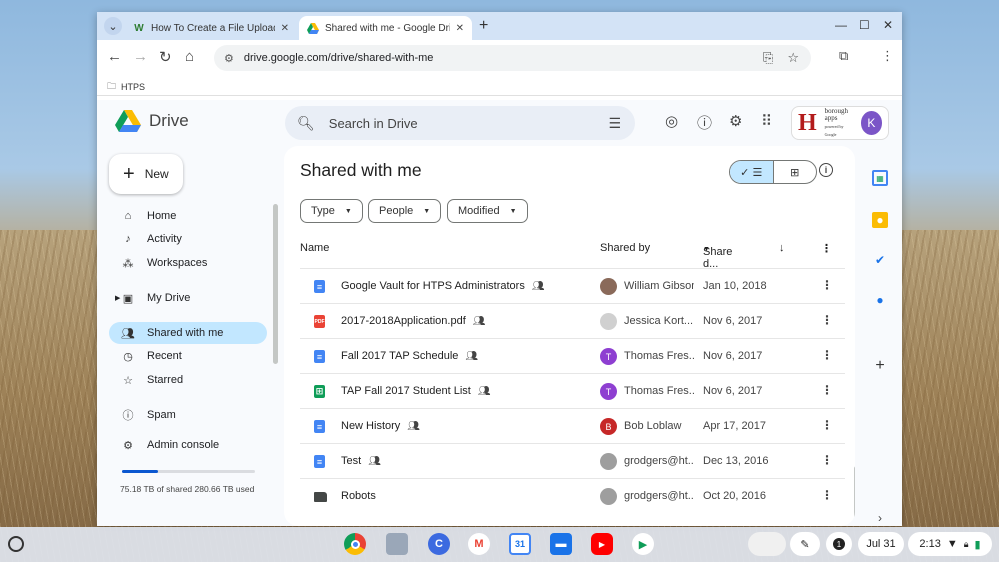 This screenshot has height=562, width=999. What do you see at coordinates (840, 123) in the screenshot?
I see `account-switcher: H borough apps powered by Google K` at bounding box center [840, 123].